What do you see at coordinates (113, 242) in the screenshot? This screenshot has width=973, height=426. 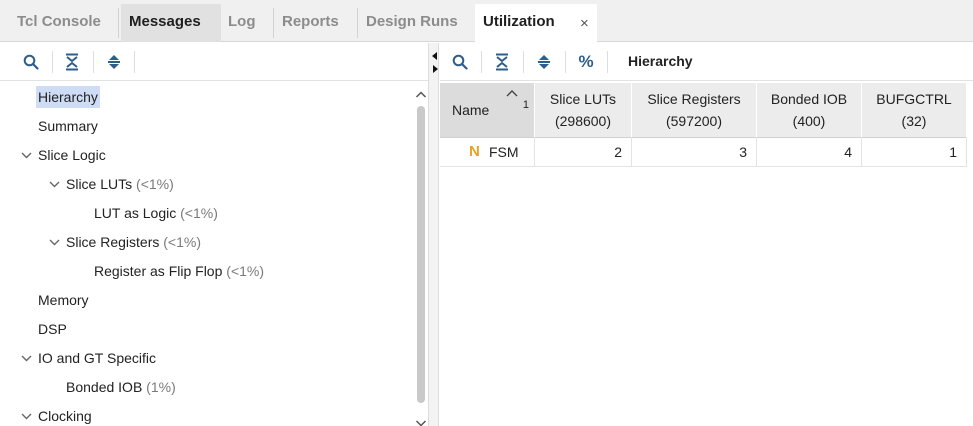 I see `tree-item-label: Slice Registers` at bounding box center [113, 242].